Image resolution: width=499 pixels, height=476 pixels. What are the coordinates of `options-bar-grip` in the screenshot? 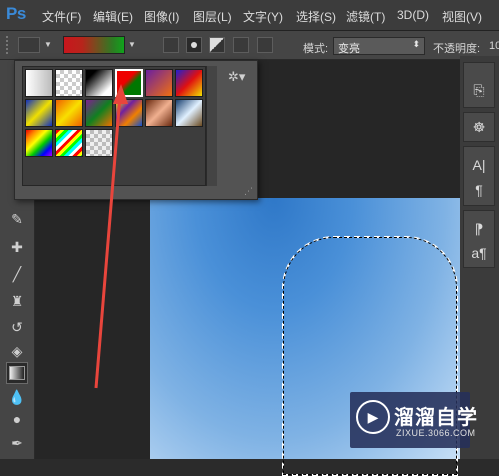 It's located at (7, 45).